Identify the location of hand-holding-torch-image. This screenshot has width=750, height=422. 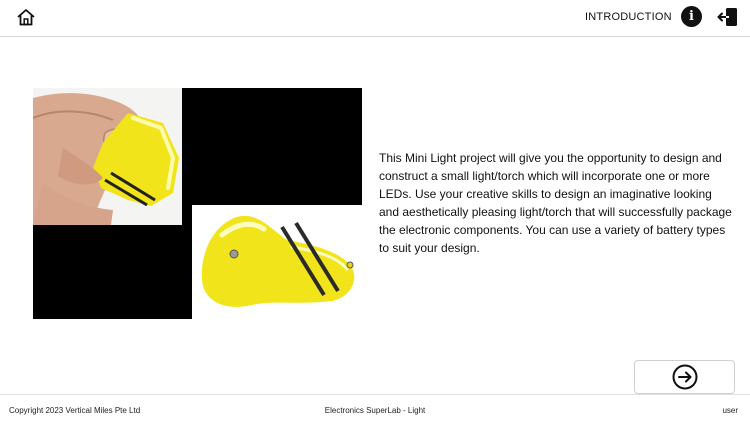
(107, 156).